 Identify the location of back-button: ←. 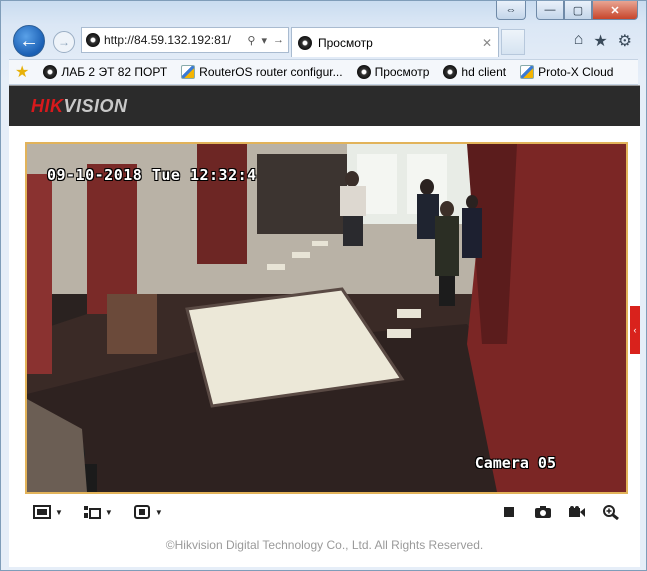
(29, 41).